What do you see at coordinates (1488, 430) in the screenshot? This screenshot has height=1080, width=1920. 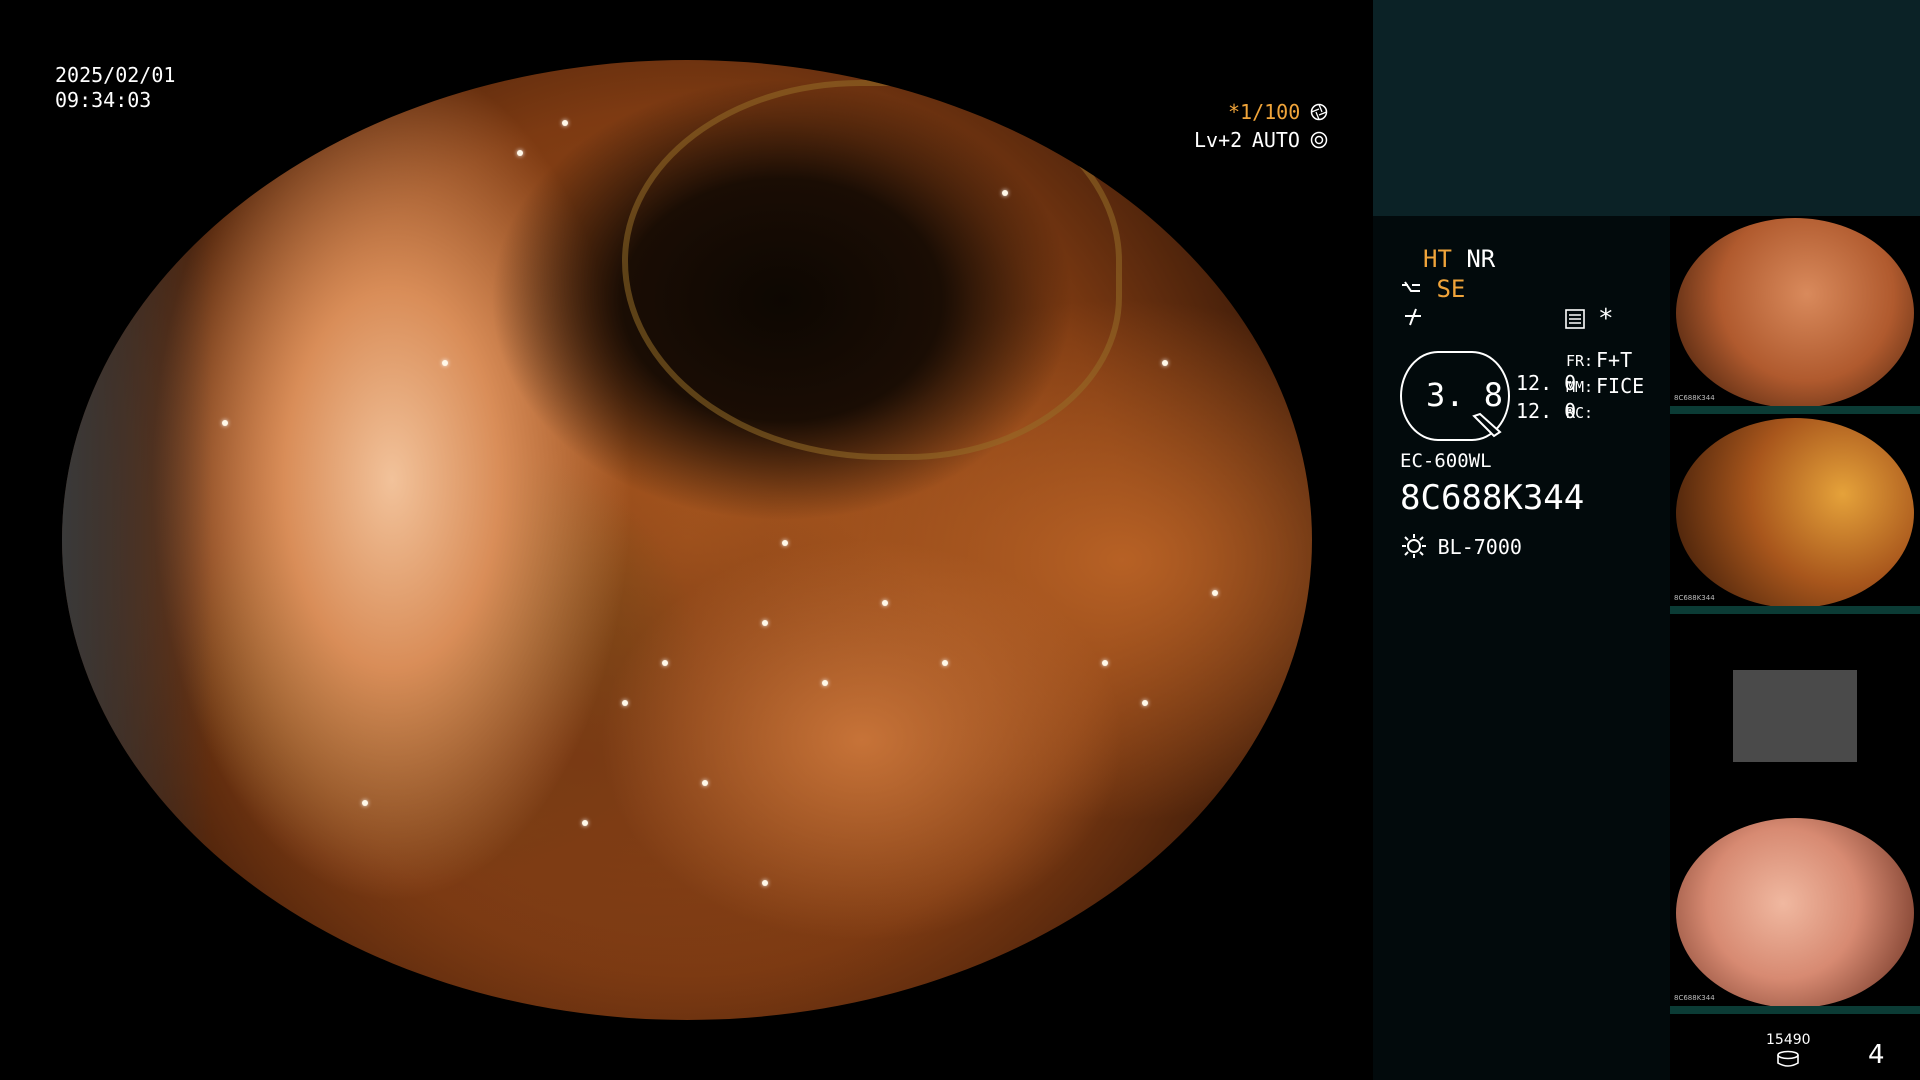 I see `zoom-pen-icon` at bounding box center [1488, 430].